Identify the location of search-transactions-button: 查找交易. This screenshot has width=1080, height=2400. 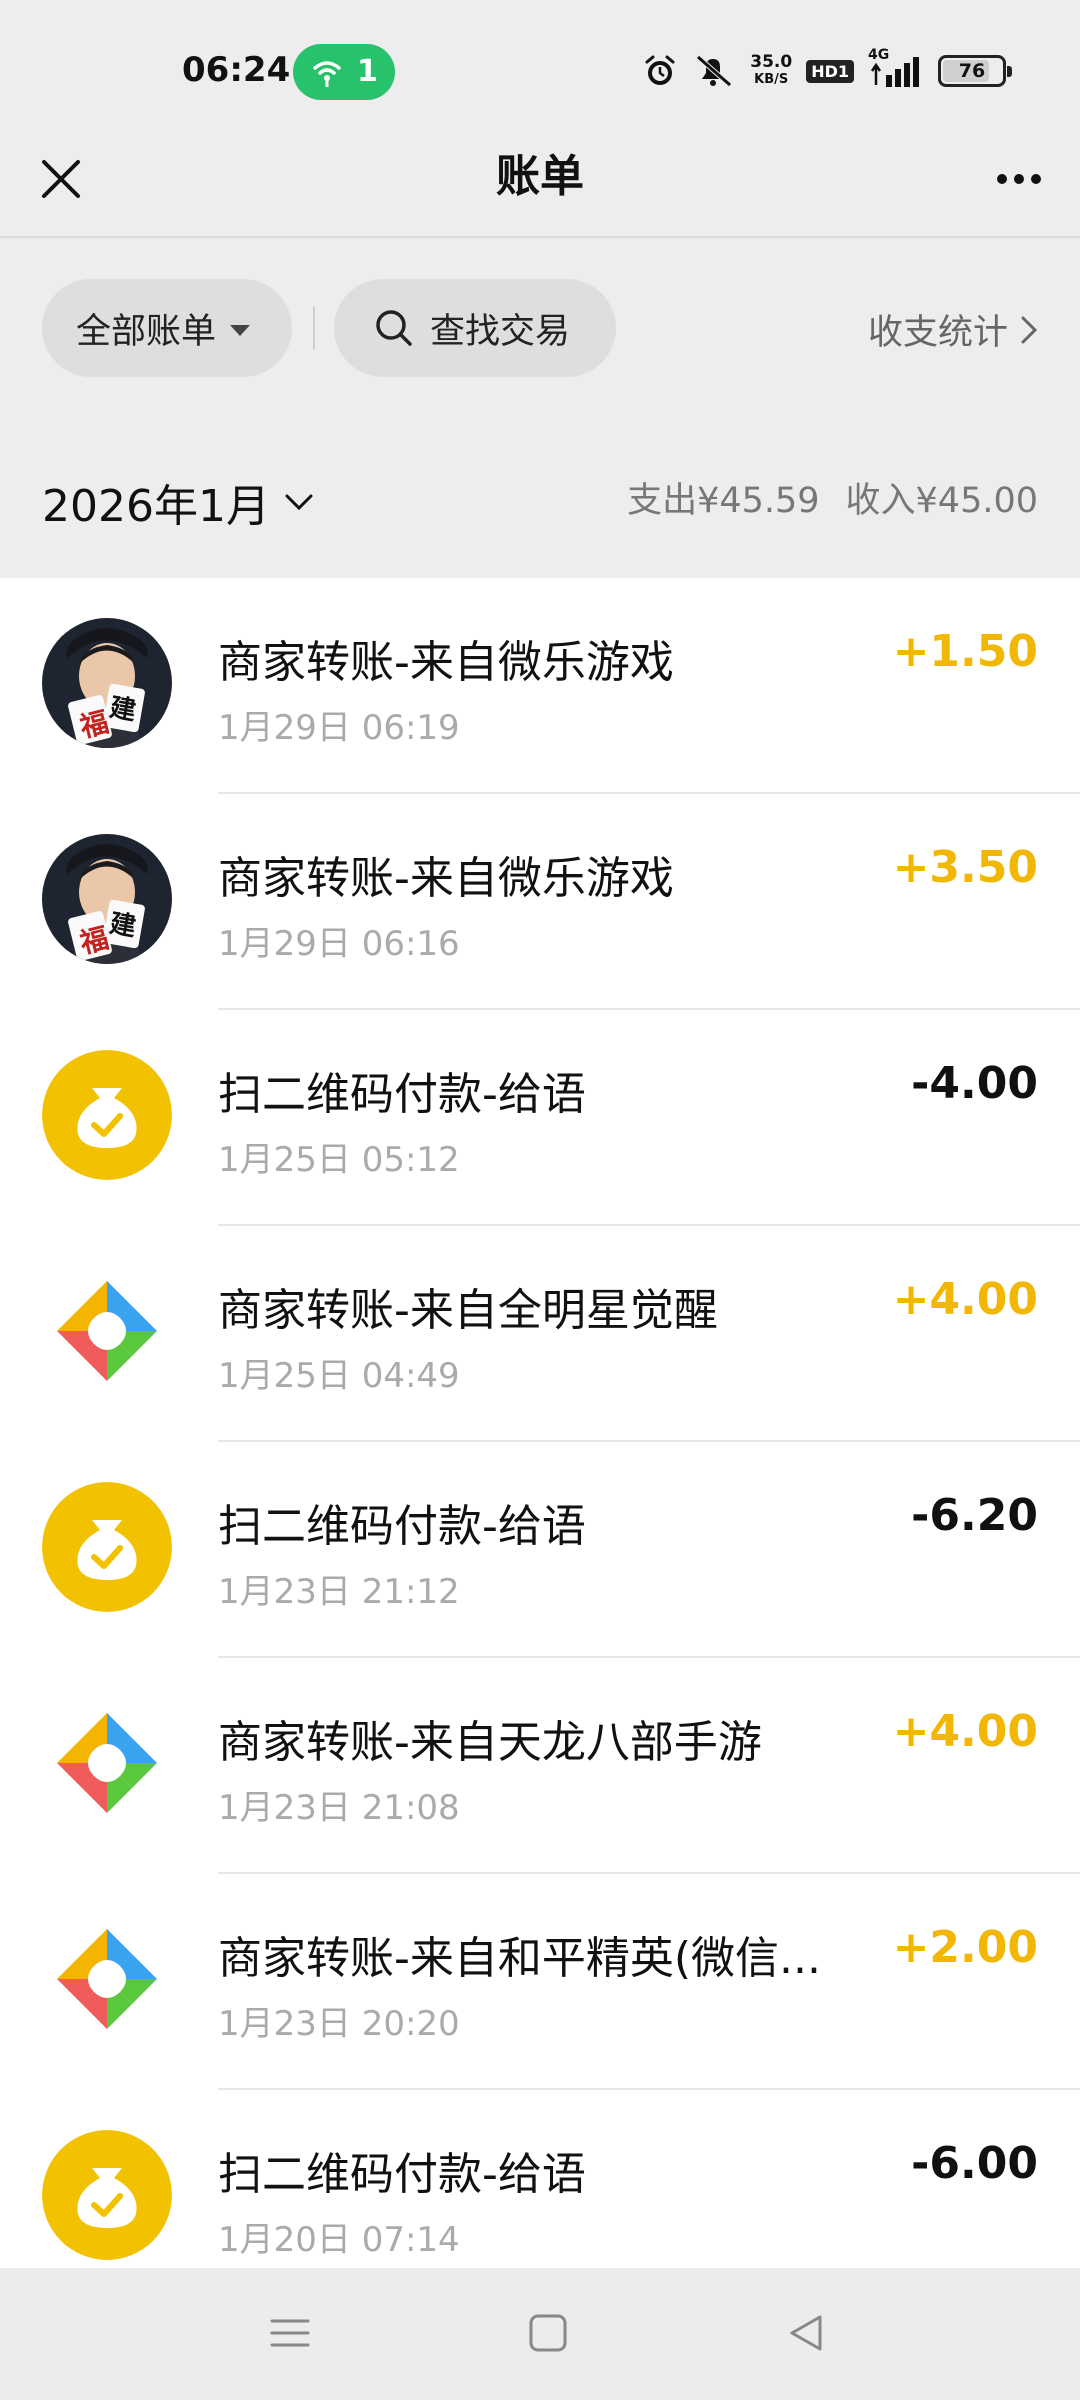
(475, 328).